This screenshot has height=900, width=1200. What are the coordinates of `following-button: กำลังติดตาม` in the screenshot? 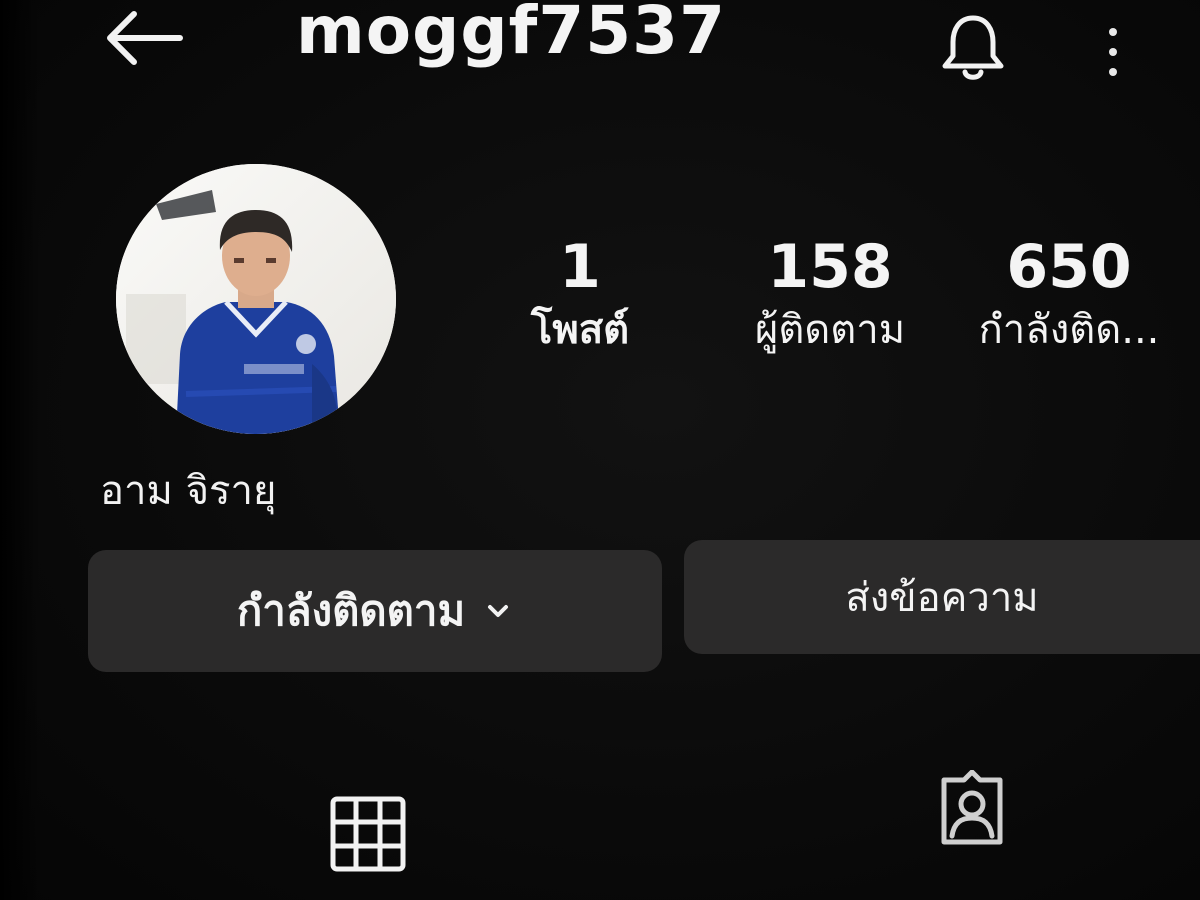 It's located at (375, 611).